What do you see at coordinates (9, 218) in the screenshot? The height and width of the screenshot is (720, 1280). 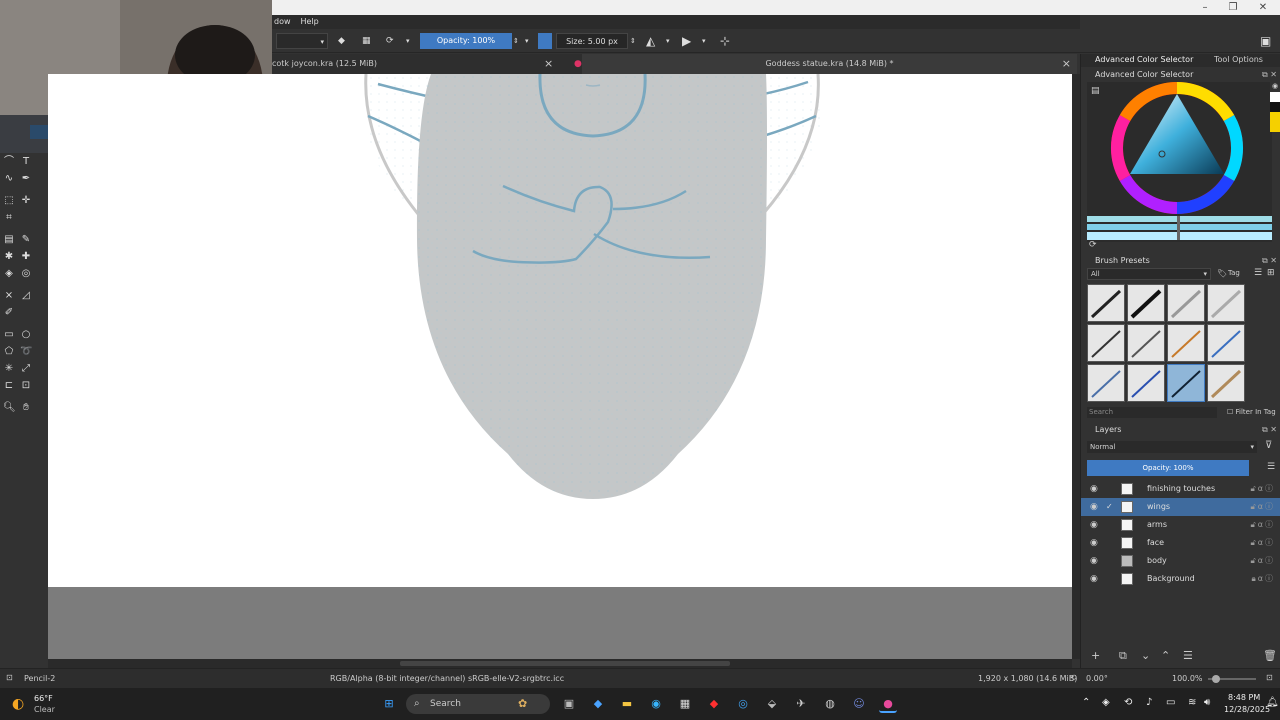 I see `crop-tool-icon: ⌗` at bounding box center [9, 218].